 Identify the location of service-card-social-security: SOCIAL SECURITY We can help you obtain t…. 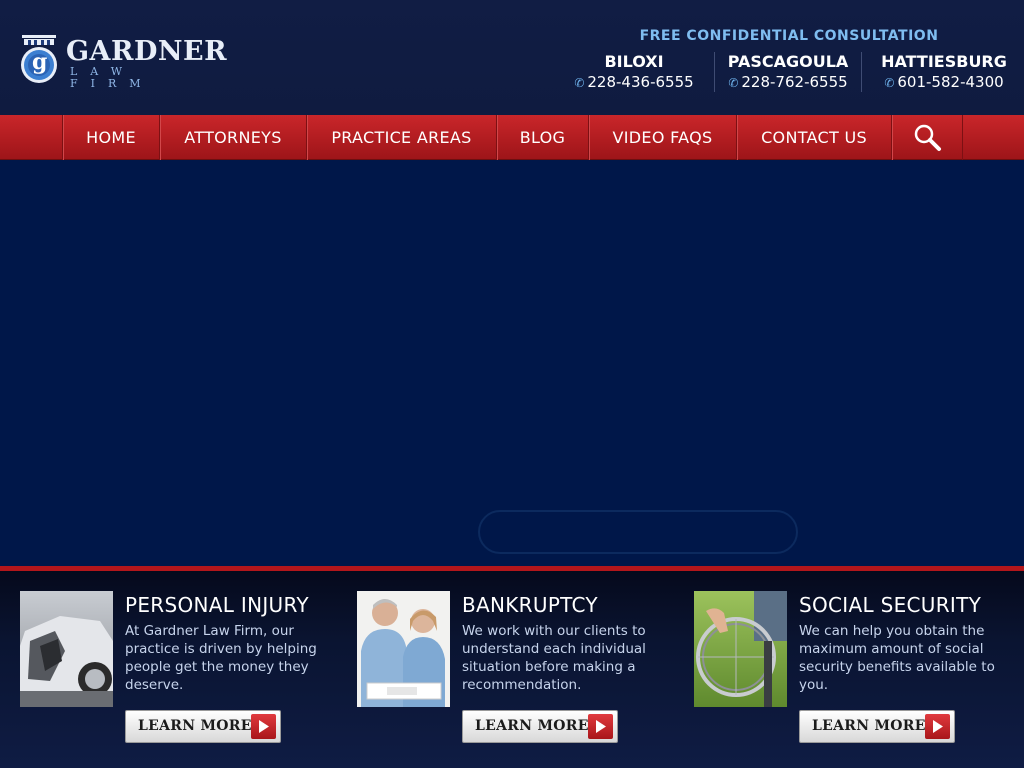
(854, 671).